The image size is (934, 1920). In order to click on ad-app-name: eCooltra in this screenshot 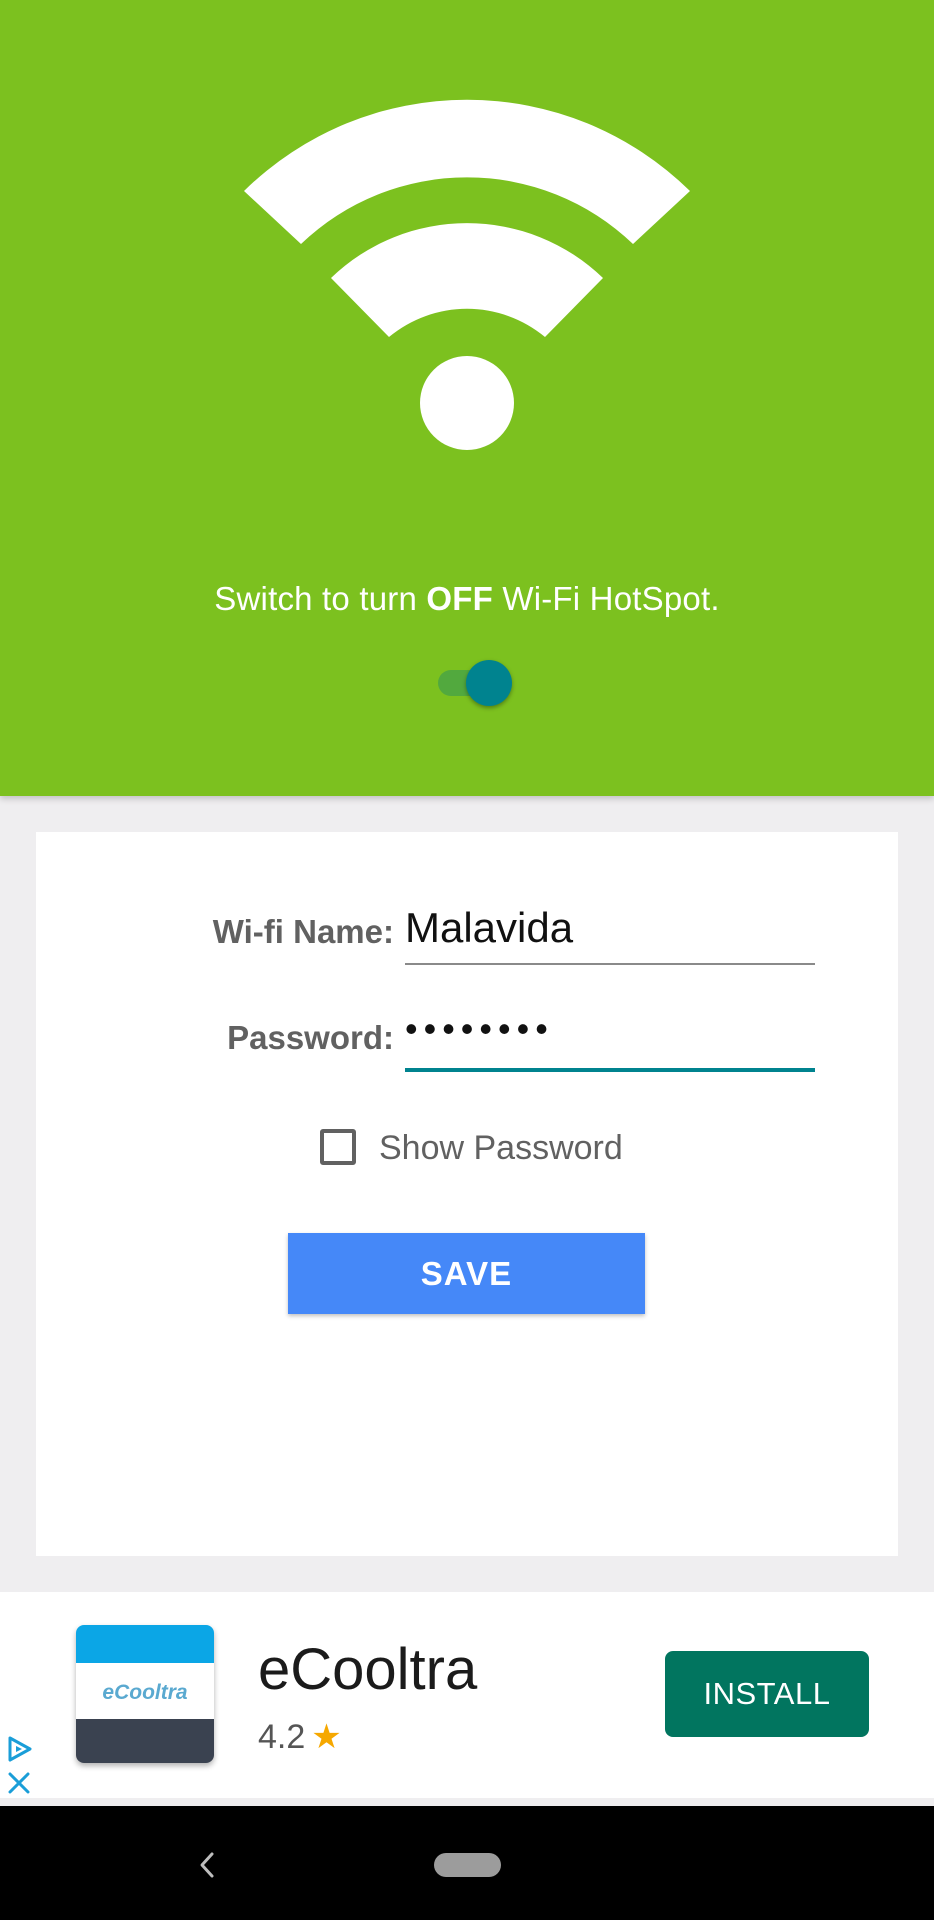, I will do `click(367, 1669)`.